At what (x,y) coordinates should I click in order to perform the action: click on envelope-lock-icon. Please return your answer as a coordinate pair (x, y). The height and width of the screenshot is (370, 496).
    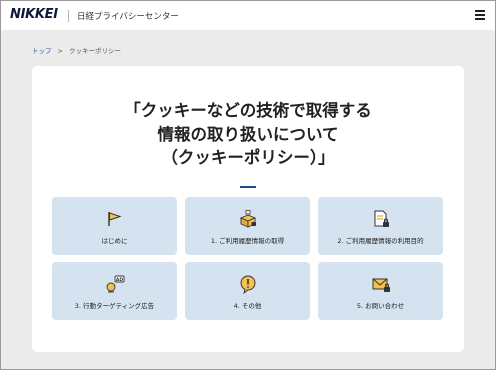
    Looking at the image, I should click on (381, 285).